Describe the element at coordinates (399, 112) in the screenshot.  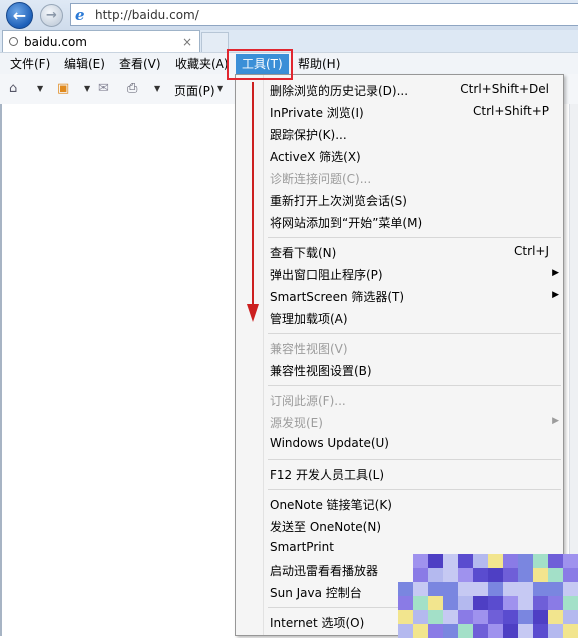
I see `menu-item-inprivate: InPrivate 浏览(I) Ctrl+Shift+P` at that location.